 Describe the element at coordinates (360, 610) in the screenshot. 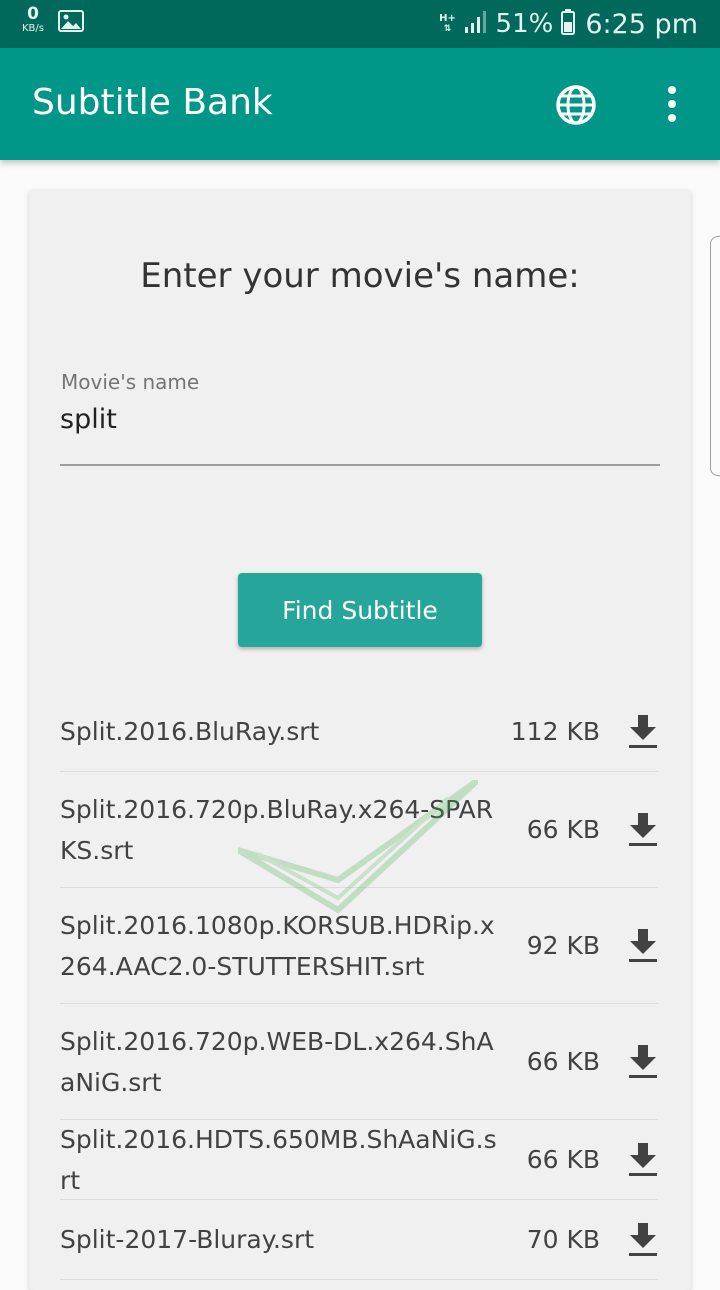

I see `find-subtitle-button: Find Subtitle` at that location.